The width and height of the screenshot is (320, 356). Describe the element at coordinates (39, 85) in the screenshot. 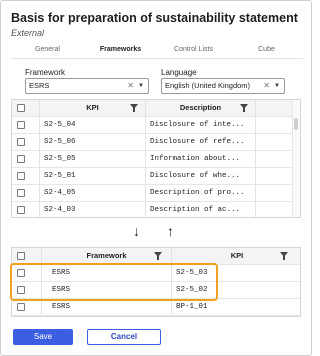

I see `framework-select-value: ESRS` at that location.